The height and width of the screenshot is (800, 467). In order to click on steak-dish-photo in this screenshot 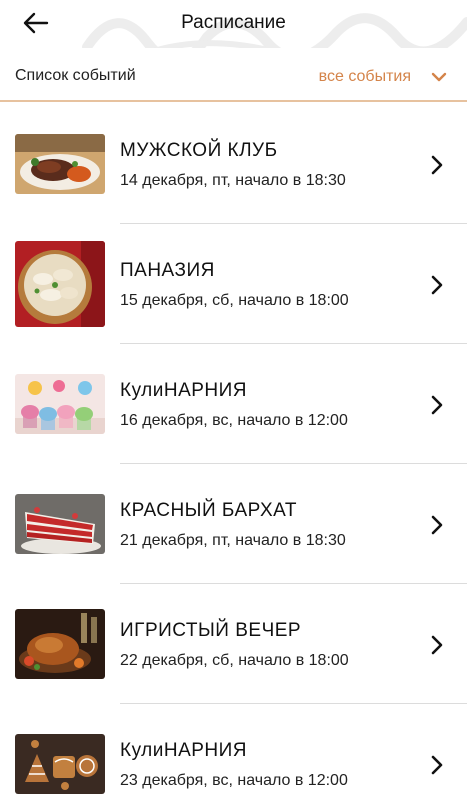, I will do `click(60, 164)`.